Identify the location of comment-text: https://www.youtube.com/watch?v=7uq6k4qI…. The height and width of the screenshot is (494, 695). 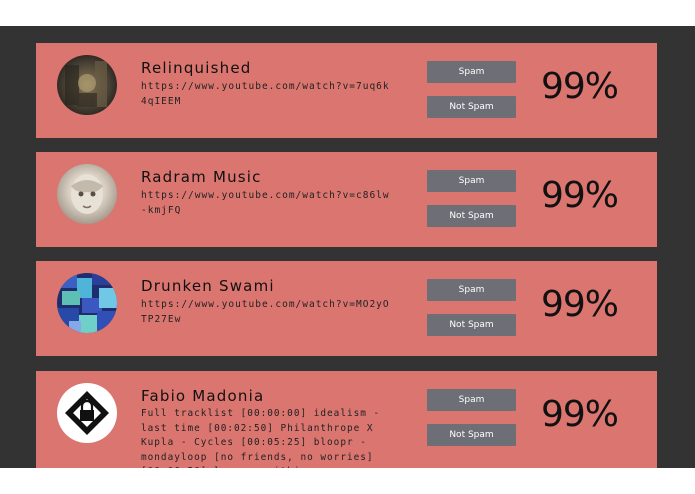
(265, 94).